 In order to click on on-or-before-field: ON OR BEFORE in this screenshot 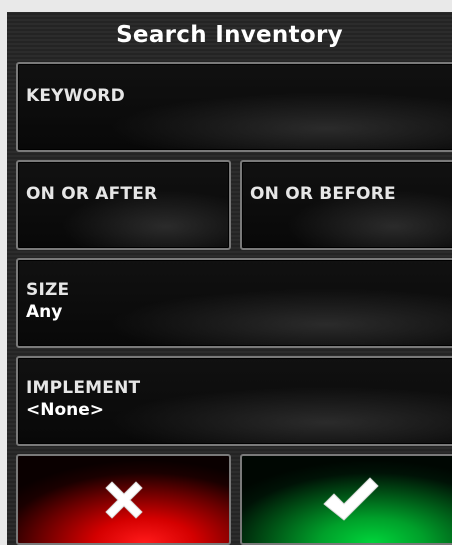, I will do `click(346, 205)`.